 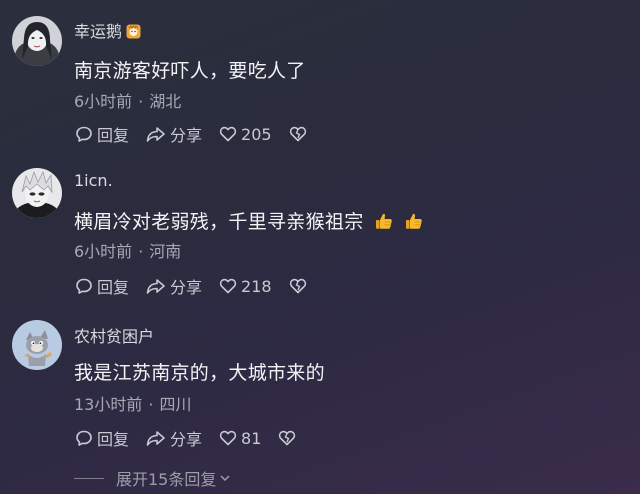 What do you see at coordinates (256, 134) in the screenshot?
I see `like-count: 205` at bounding box center [256, 134].